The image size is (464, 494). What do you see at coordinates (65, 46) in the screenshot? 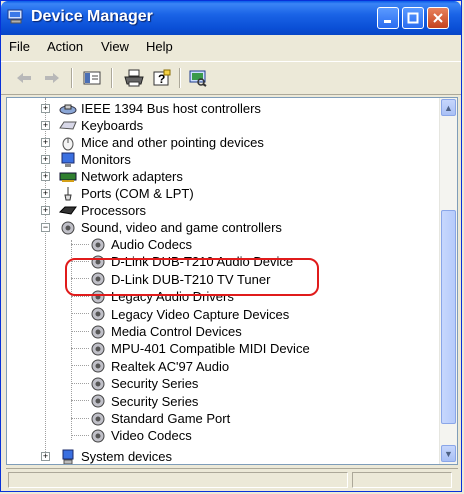
I see `menu-action: Action` at bounding box center [65, 46].